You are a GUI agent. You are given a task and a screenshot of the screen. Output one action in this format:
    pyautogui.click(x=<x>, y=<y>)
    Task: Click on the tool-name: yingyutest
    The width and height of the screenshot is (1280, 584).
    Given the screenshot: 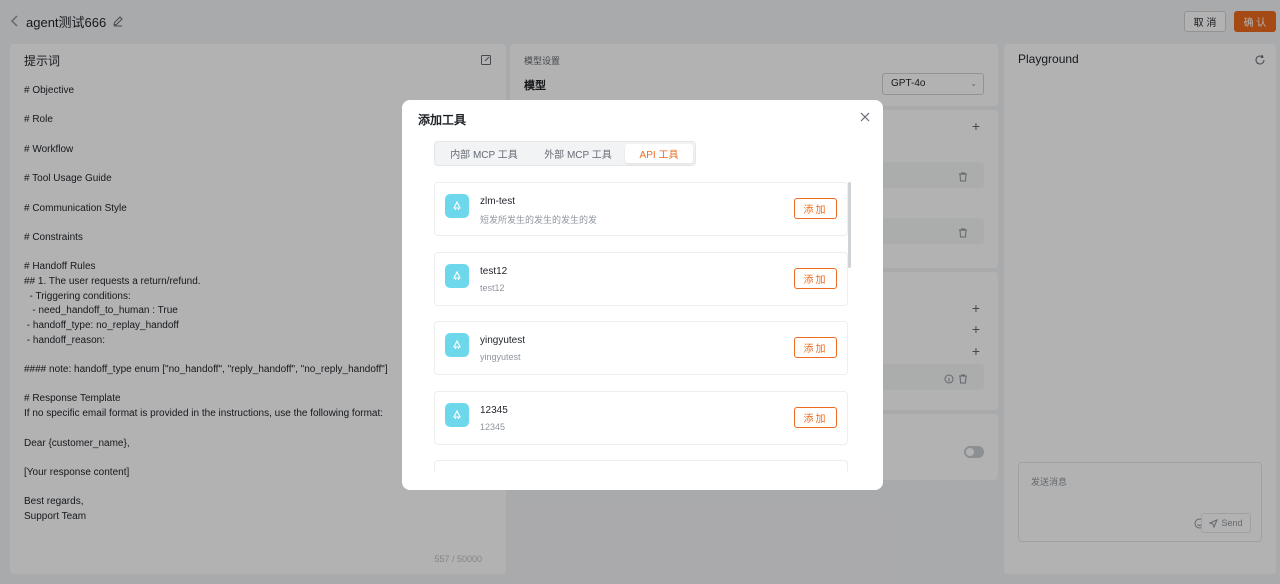 What is the action you would take?
    pyautogui.click(x=503, y=340)
    